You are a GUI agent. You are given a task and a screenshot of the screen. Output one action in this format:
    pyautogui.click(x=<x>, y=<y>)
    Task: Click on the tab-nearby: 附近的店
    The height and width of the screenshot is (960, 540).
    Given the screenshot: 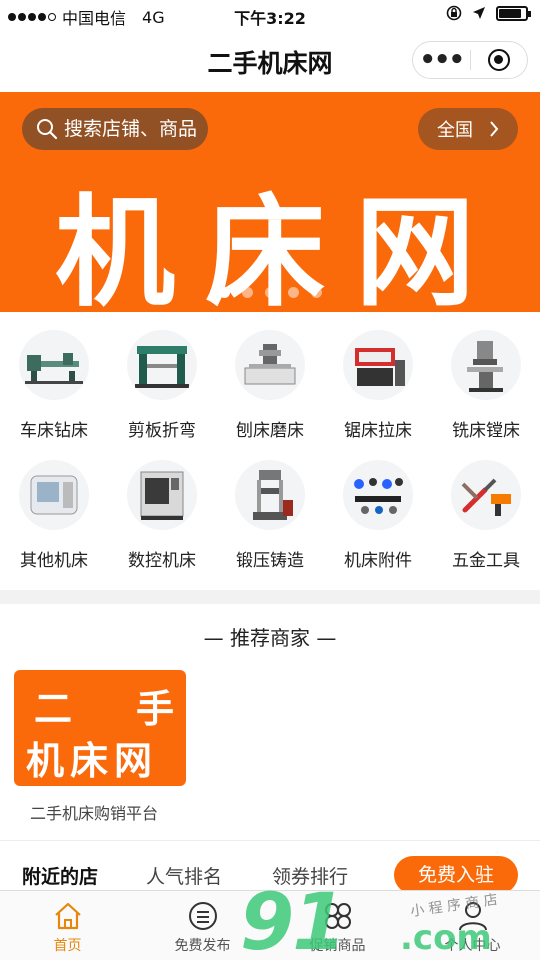 What is the action you would take?
    pyautogui.click(x=60, y=875)
    